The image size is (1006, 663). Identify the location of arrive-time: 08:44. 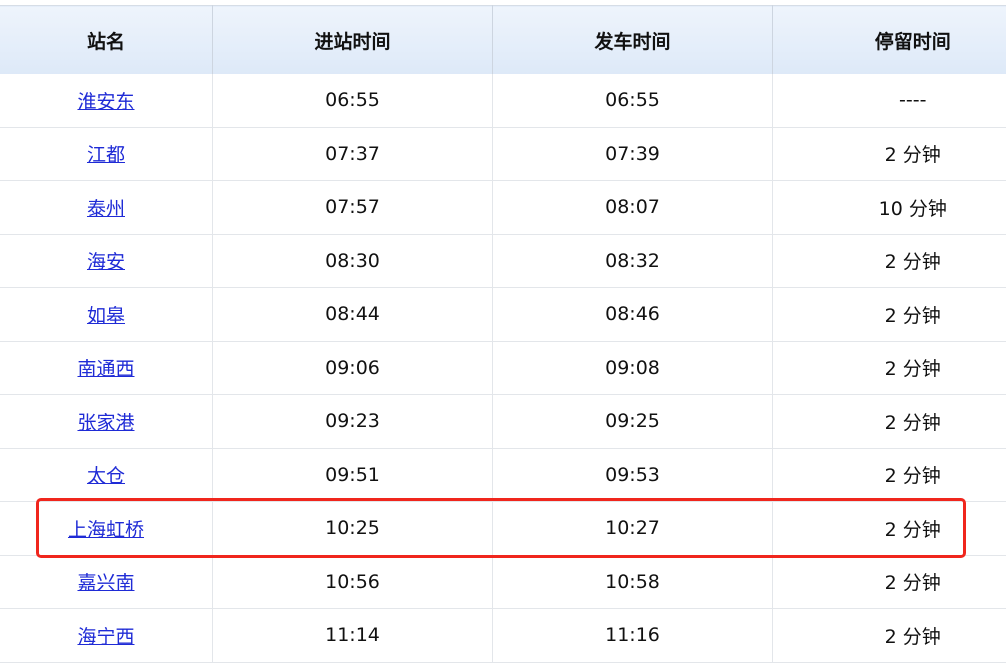
(353, 315).